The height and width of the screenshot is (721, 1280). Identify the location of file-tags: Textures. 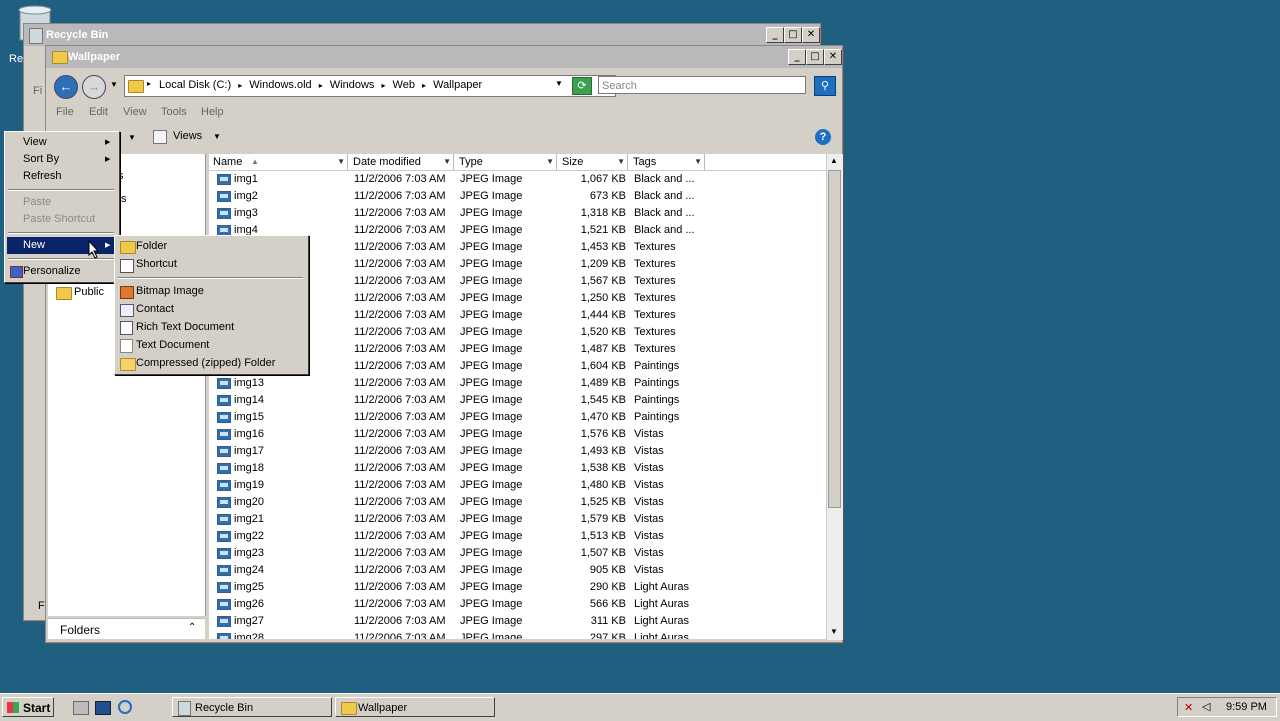
(655, 315).